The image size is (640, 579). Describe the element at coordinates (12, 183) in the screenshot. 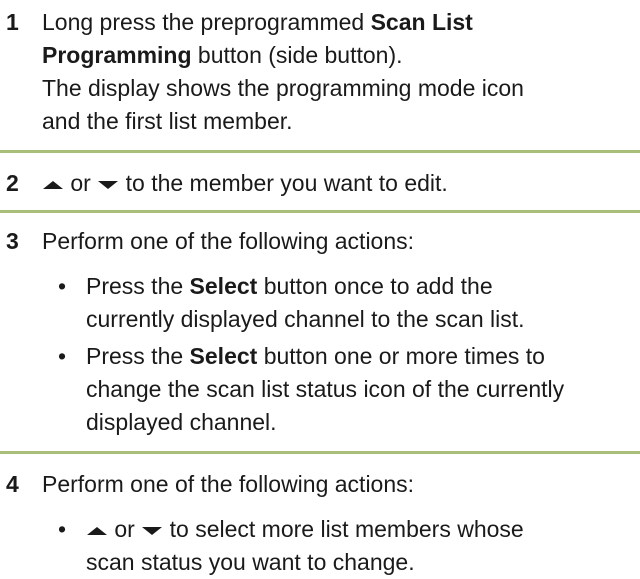

I see `step-number: 2` at that location.